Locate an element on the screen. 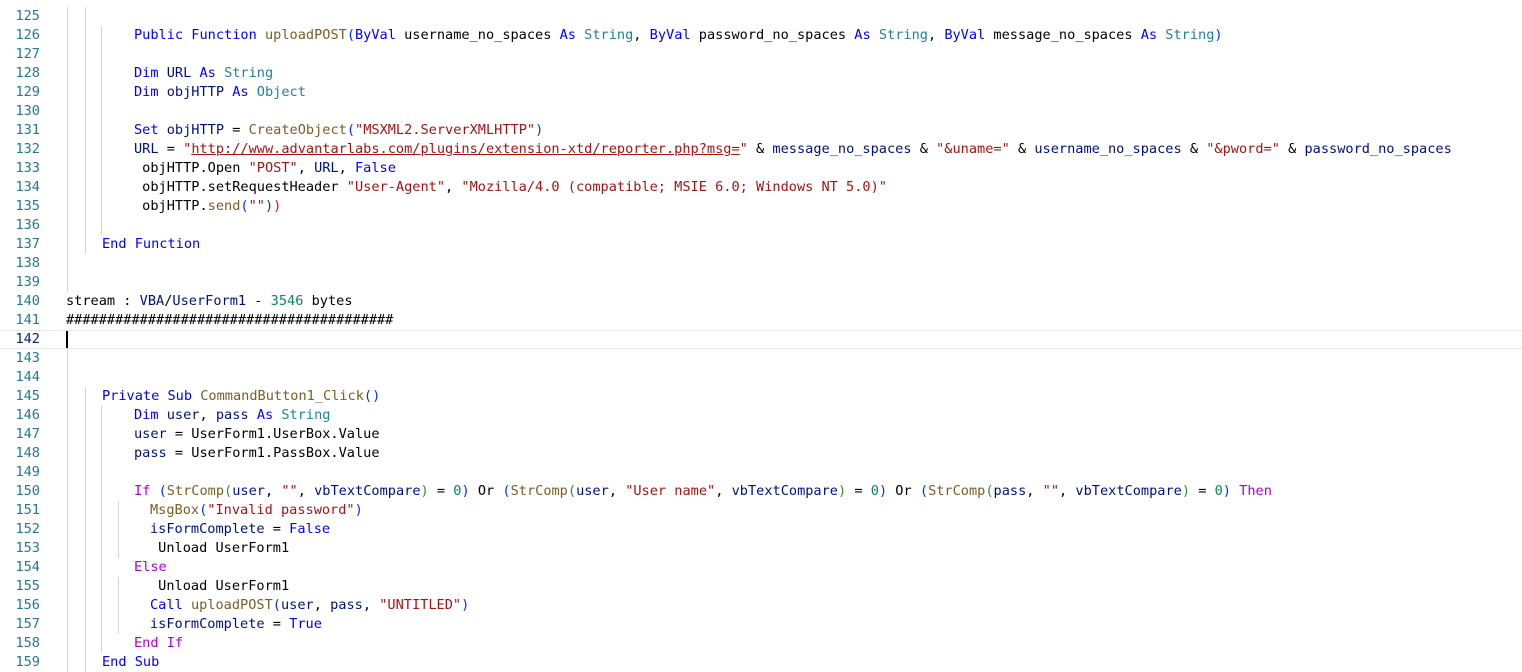 This screenshot has width=1522, height=672. code-line: 157 isFormComplete = True is located at coordinates (761, 624).